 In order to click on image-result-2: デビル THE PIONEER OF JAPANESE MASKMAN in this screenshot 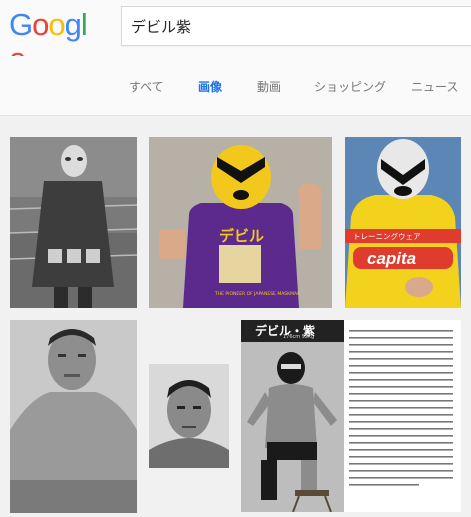, I will do `click(240, 222)`.